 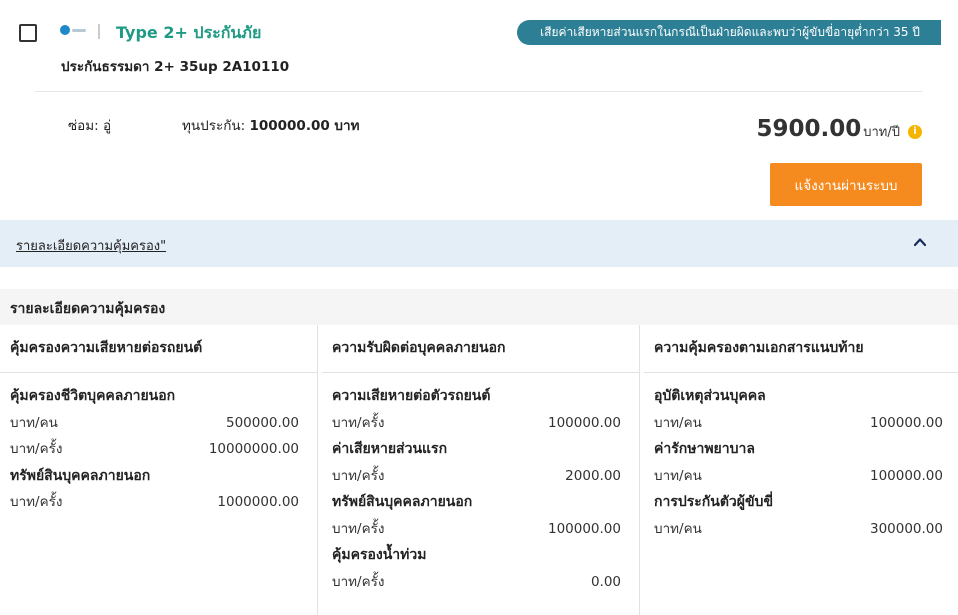 I want to click on logo-divider, so click(x=99, y=31).